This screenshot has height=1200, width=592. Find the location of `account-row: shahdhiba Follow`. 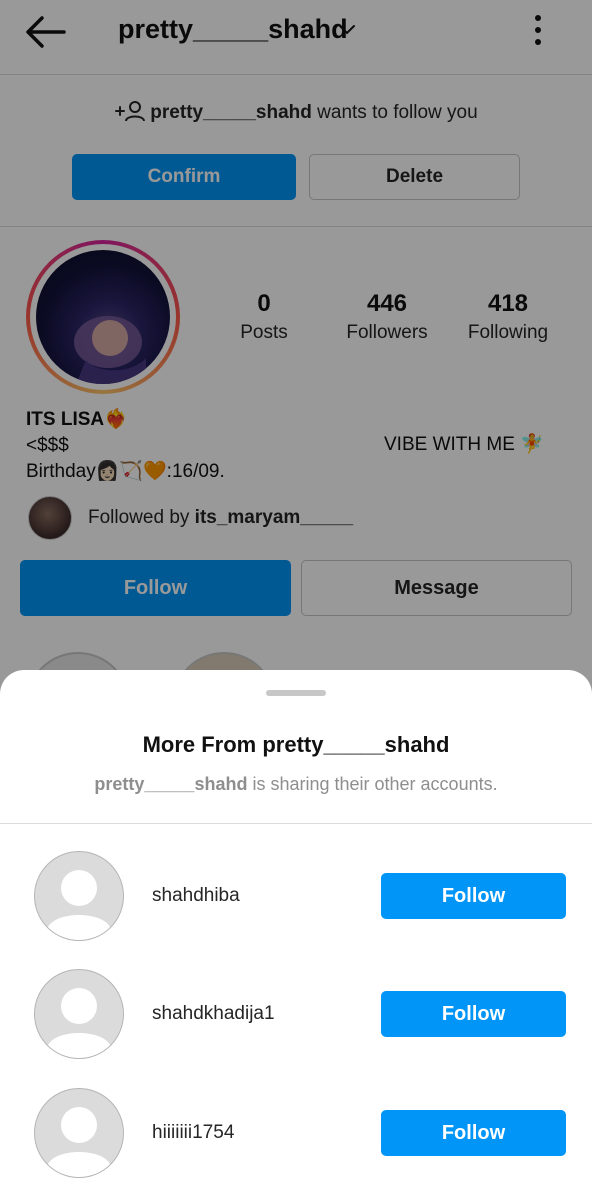

account-row: shahdhiba Follow is located at coordinates (296, 901).